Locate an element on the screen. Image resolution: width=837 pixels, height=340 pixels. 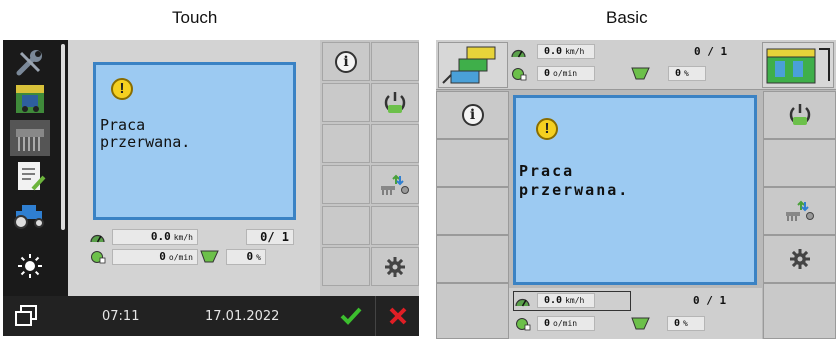
touch-sidebar is located at coordinates (30, 168).